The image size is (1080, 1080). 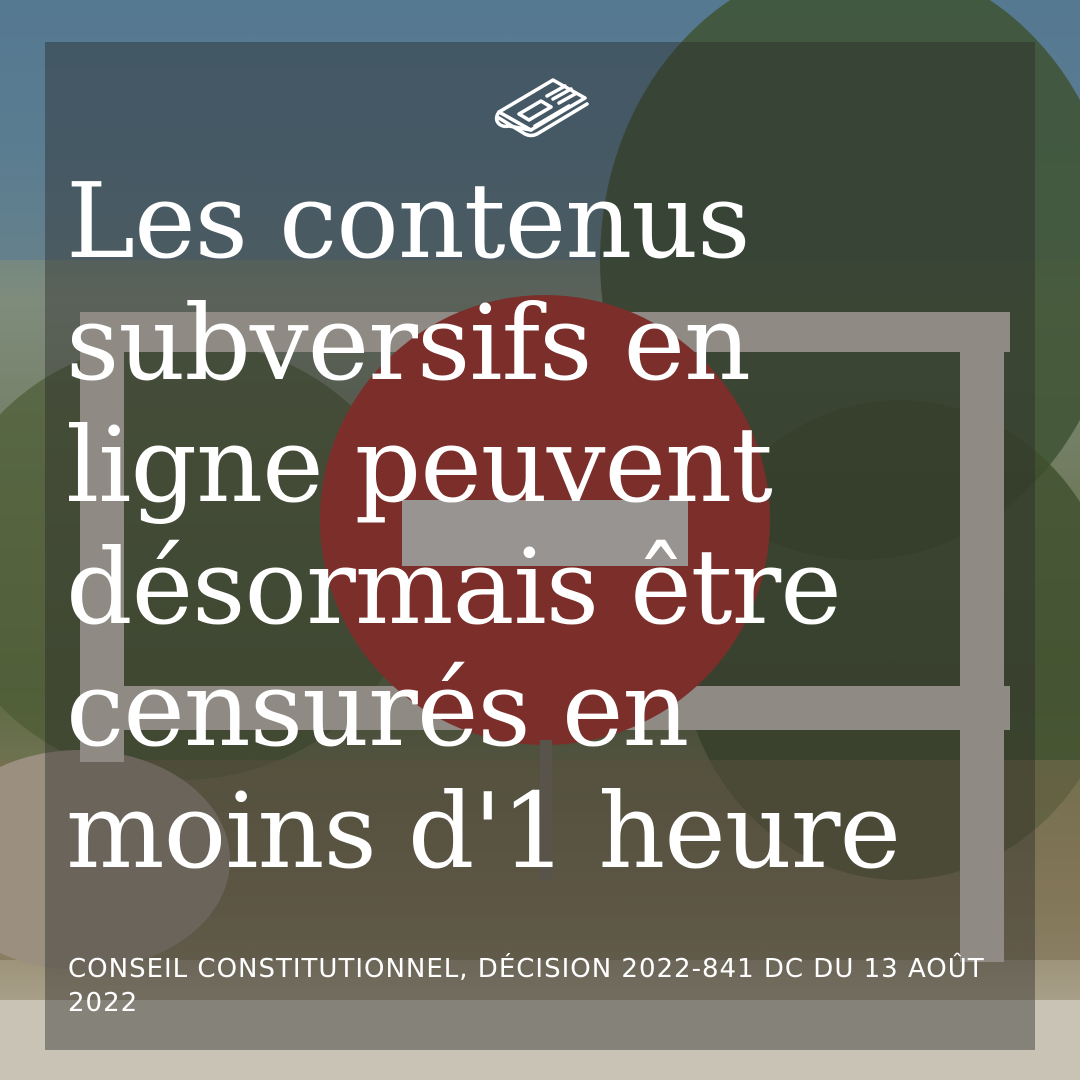 I want to click on newspaper-icon, so click(x=541, y=108).